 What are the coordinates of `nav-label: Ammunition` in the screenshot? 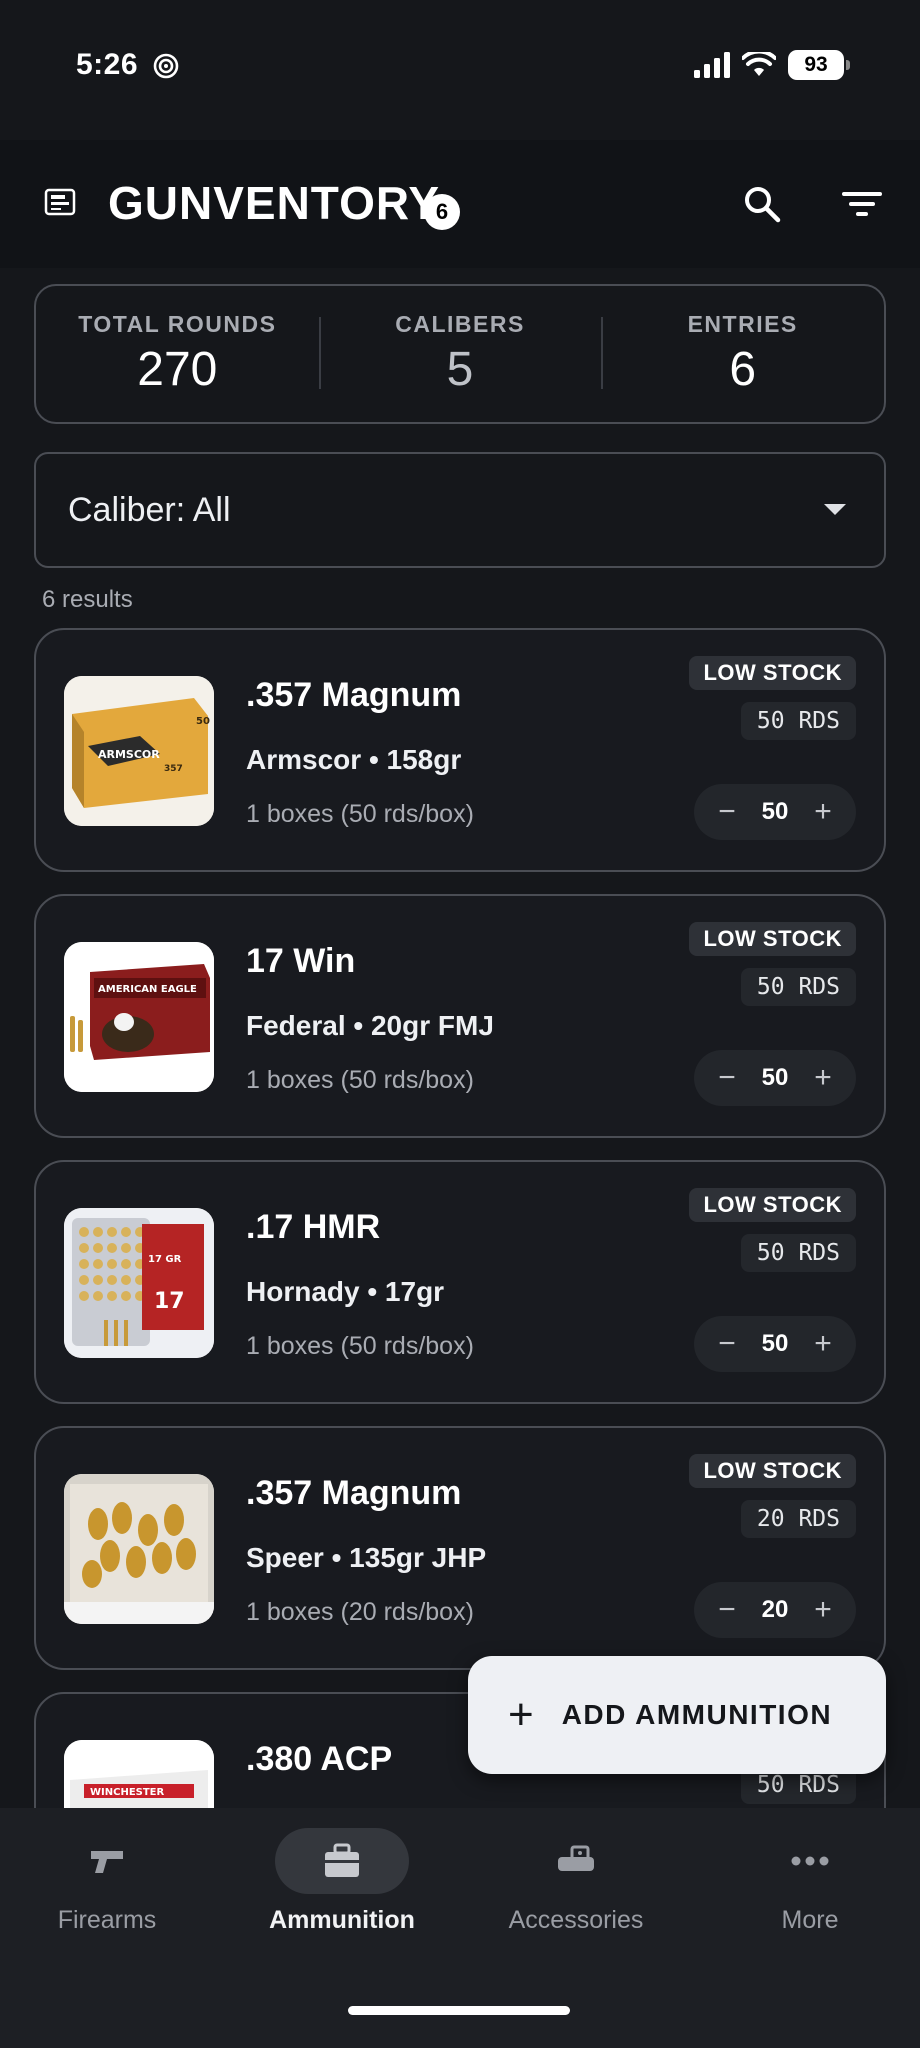 It's located at (342, 1920).